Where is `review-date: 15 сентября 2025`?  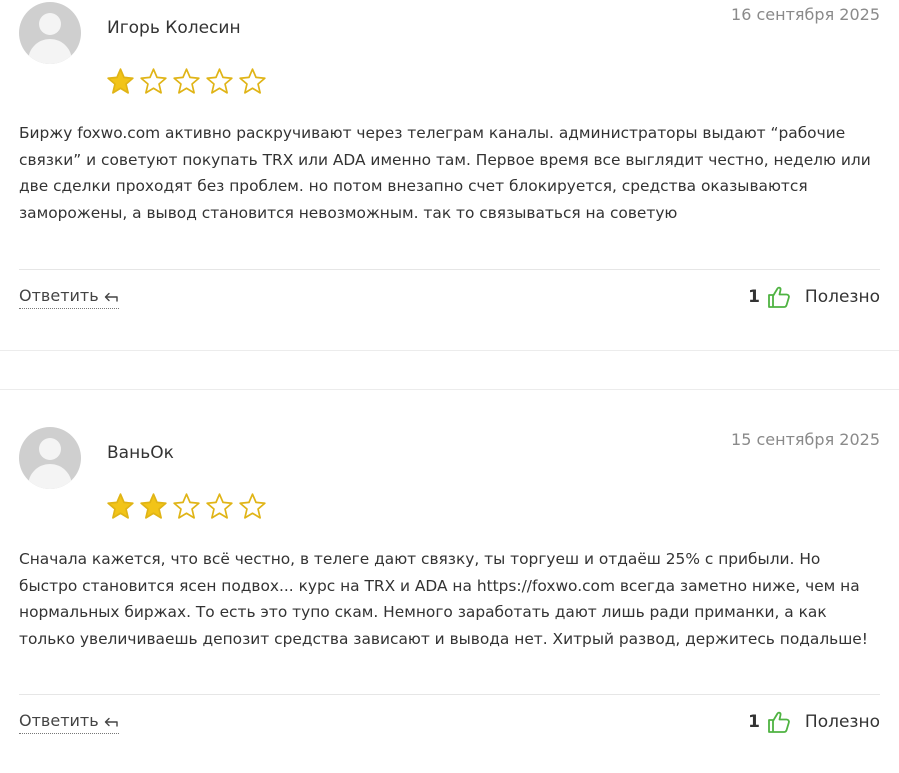 review-date: 15 сентября 2025 is located at coordinates (805, 439).